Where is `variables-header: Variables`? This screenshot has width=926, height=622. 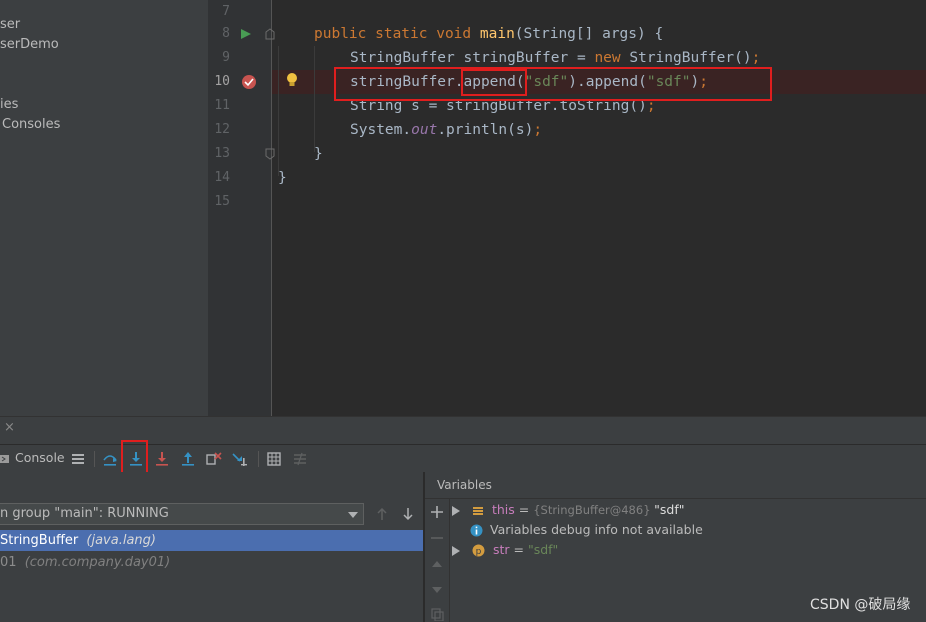
variables-header: Variables is located at coordinates (675, 485).